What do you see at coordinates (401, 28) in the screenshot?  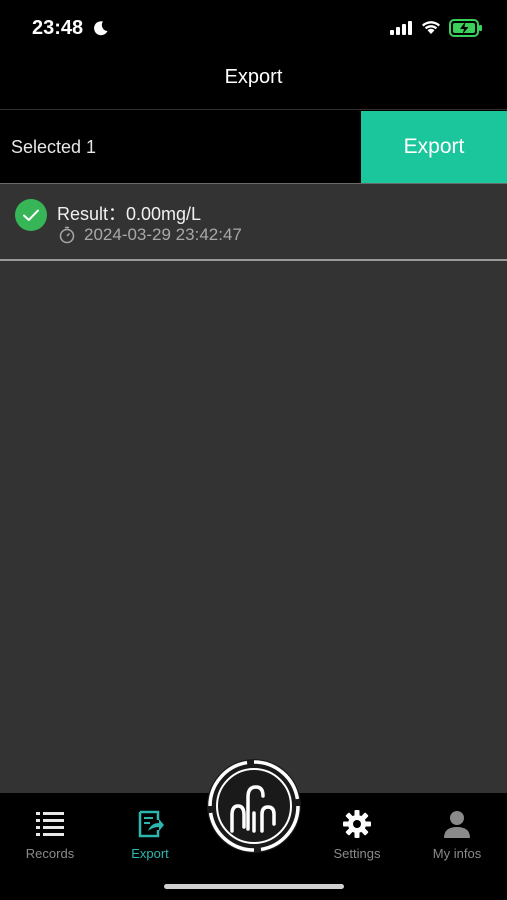 I see `signal-icon` at bounding box center [401, 28].